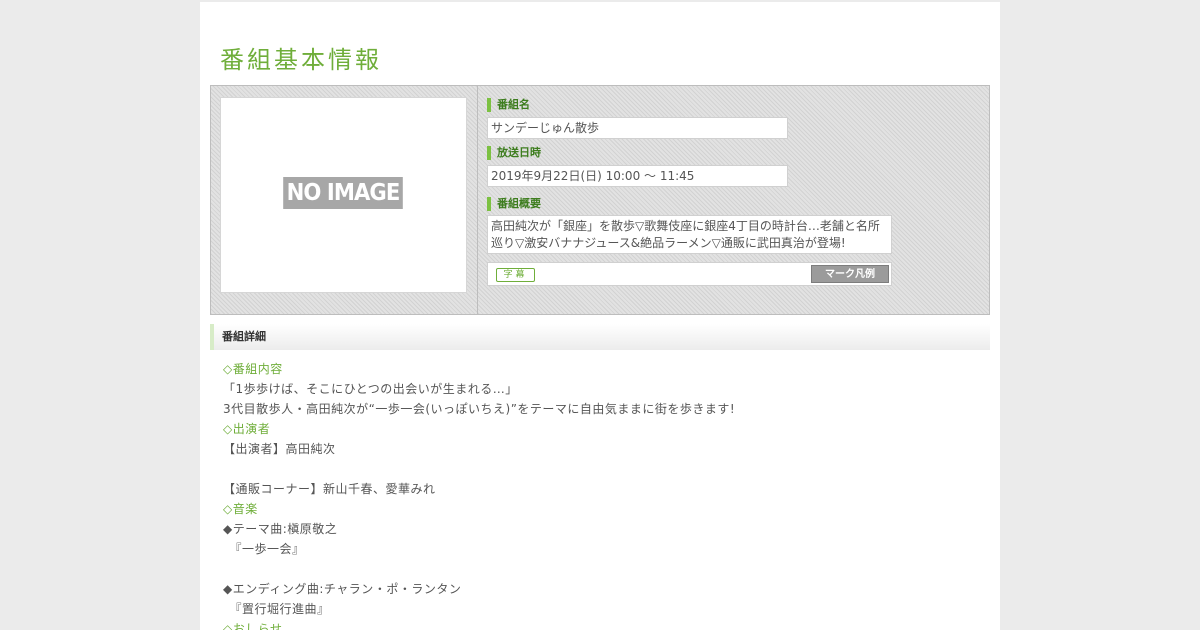 The width and height of the screenshot is (1200, 630). I want to click on airtime-value: 2019年9月22日(日) 10:00 ～ 11:45, so click(637, 176).